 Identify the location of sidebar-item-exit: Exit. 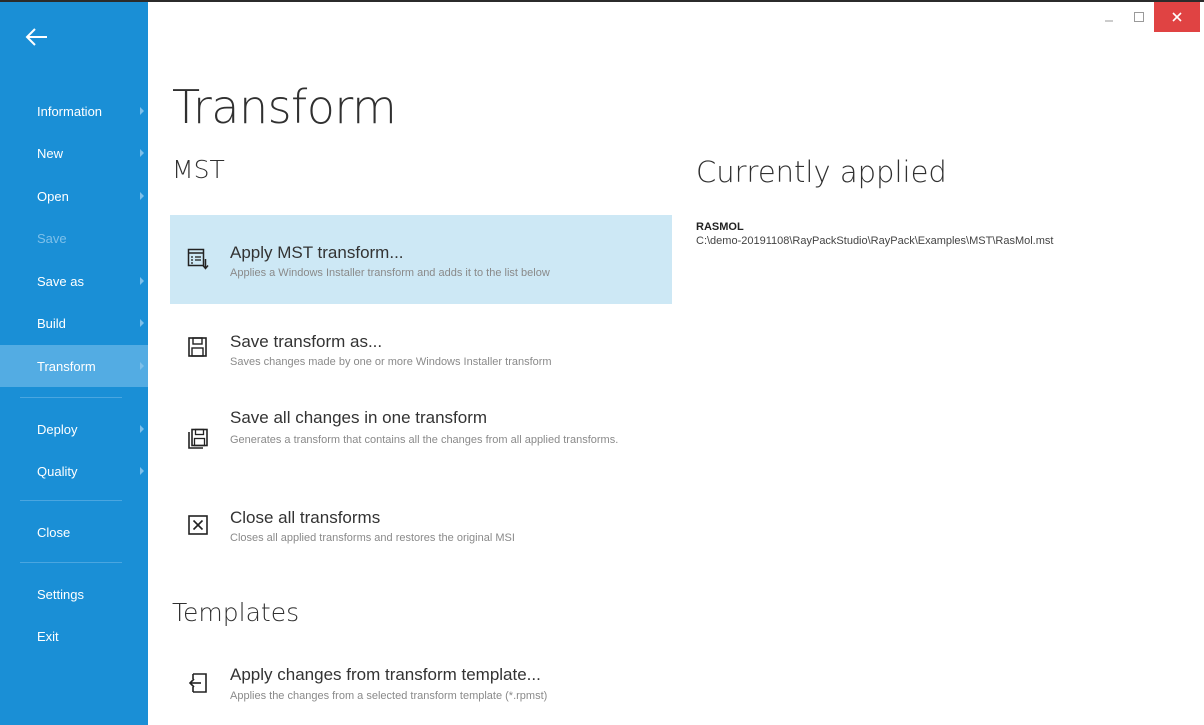
(74, 636).